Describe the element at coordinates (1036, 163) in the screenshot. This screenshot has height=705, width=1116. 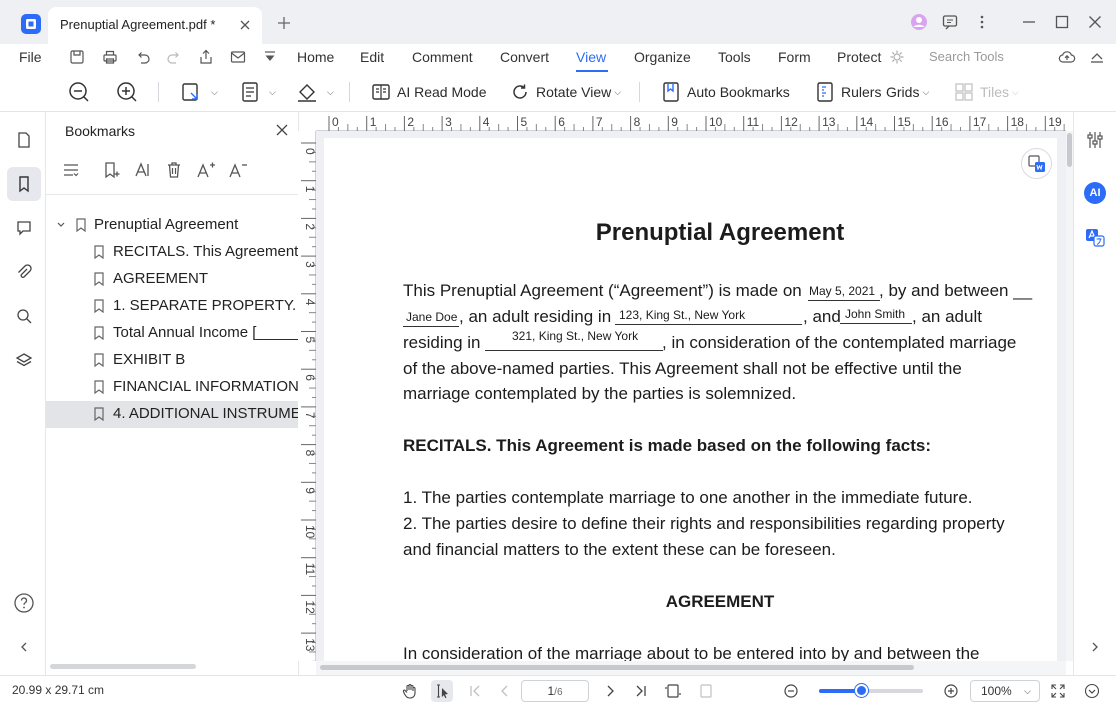
I see `translate-word-icon` at that location.